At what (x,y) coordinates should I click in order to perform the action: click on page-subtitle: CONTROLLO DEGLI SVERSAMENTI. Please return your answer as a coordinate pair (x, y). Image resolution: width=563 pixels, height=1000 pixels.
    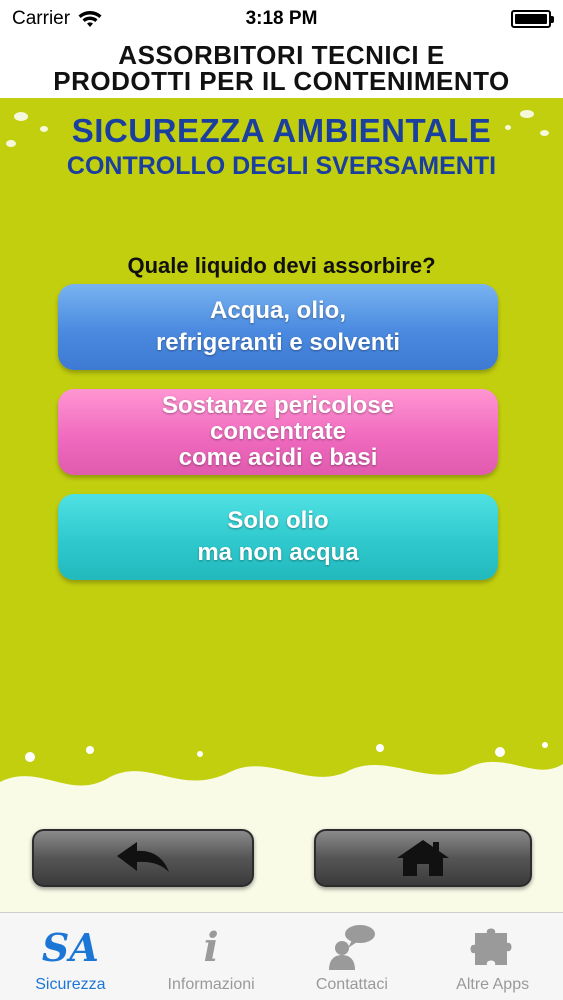
    Looking at the image, I should click on (281, 166).